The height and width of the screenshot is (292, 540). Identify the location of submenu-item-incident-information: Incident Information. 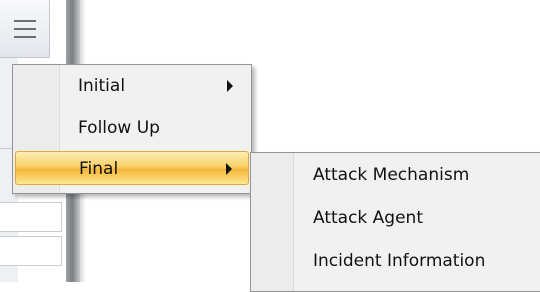
(396, 261).